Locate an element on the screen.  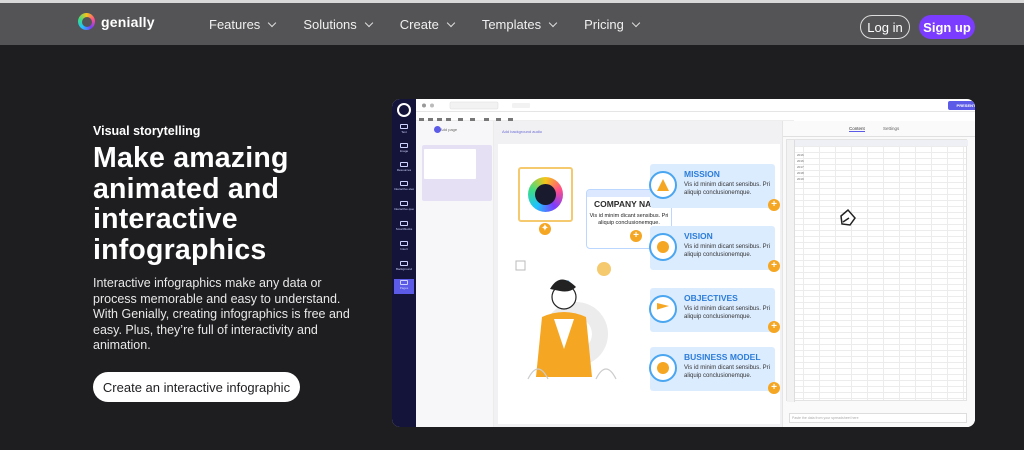
add-page-button: Add page is located at coordinates (448, 129).